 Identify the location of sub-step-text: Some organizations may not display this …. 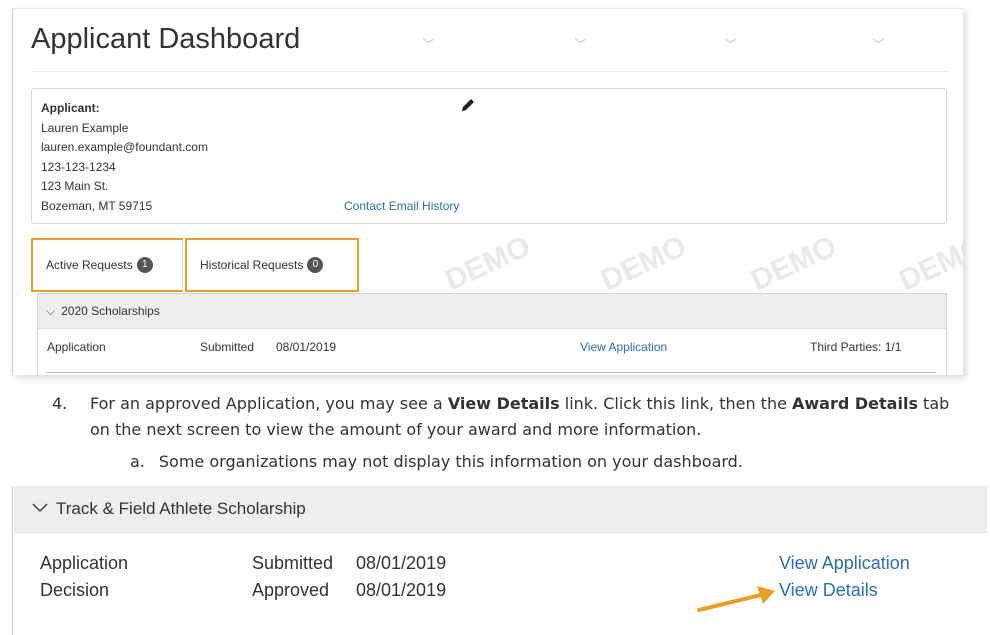
(450, 461).